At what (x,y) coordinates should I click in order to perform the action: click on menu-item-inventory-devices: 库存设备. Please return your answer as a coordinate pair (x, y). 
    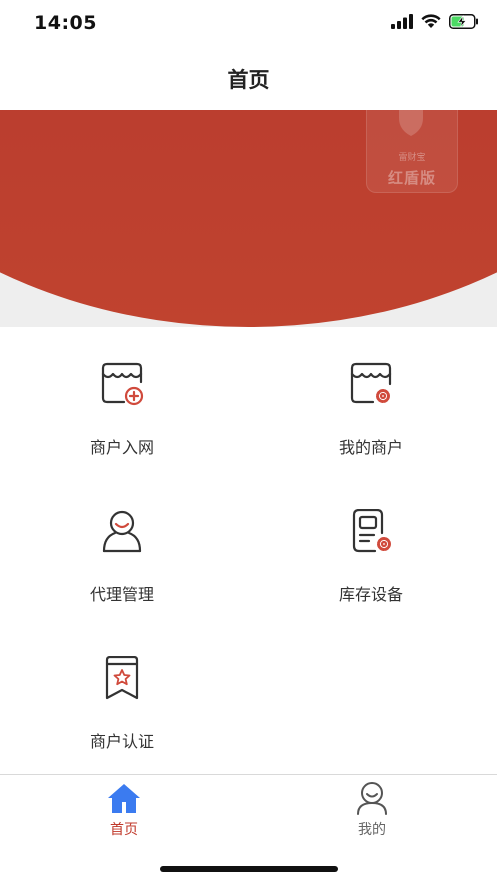
    Looking at the image, I should click on (371, 564).